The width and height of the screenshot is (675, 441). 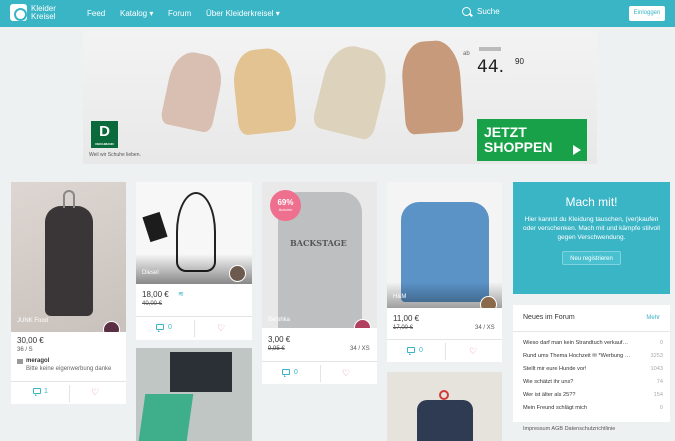 I want to click on register-button: Neu registrieren, so click(x=591, y=258).